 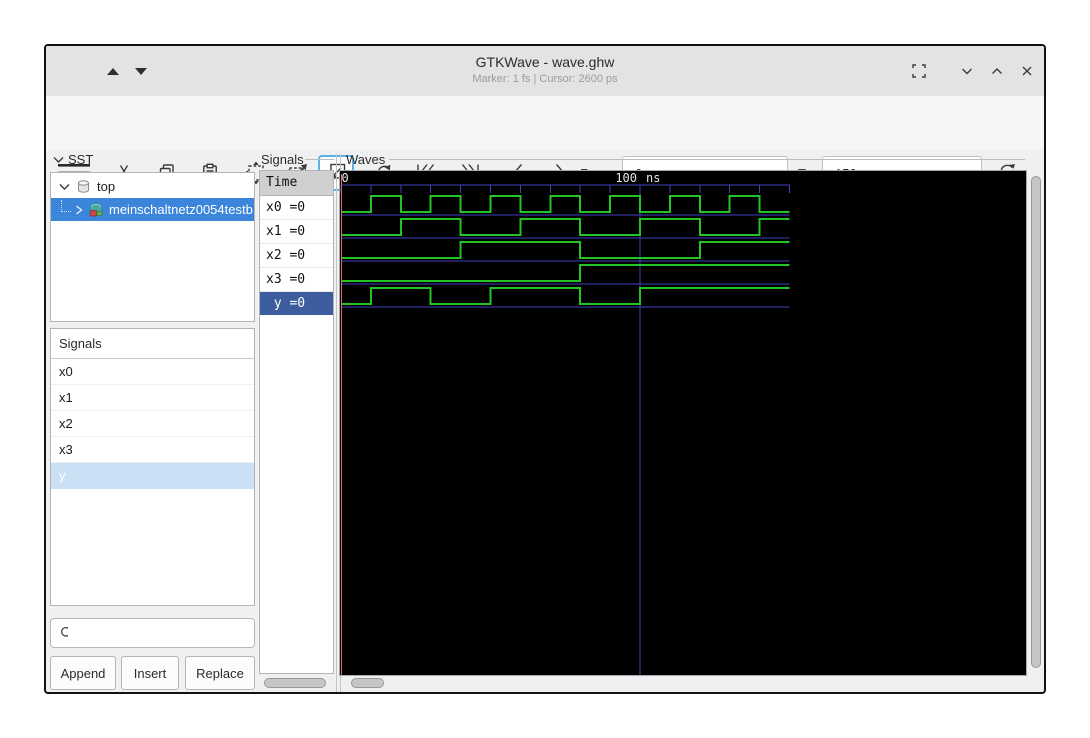 I want to click on tree-item-label: top, so click(x=106, y=186).